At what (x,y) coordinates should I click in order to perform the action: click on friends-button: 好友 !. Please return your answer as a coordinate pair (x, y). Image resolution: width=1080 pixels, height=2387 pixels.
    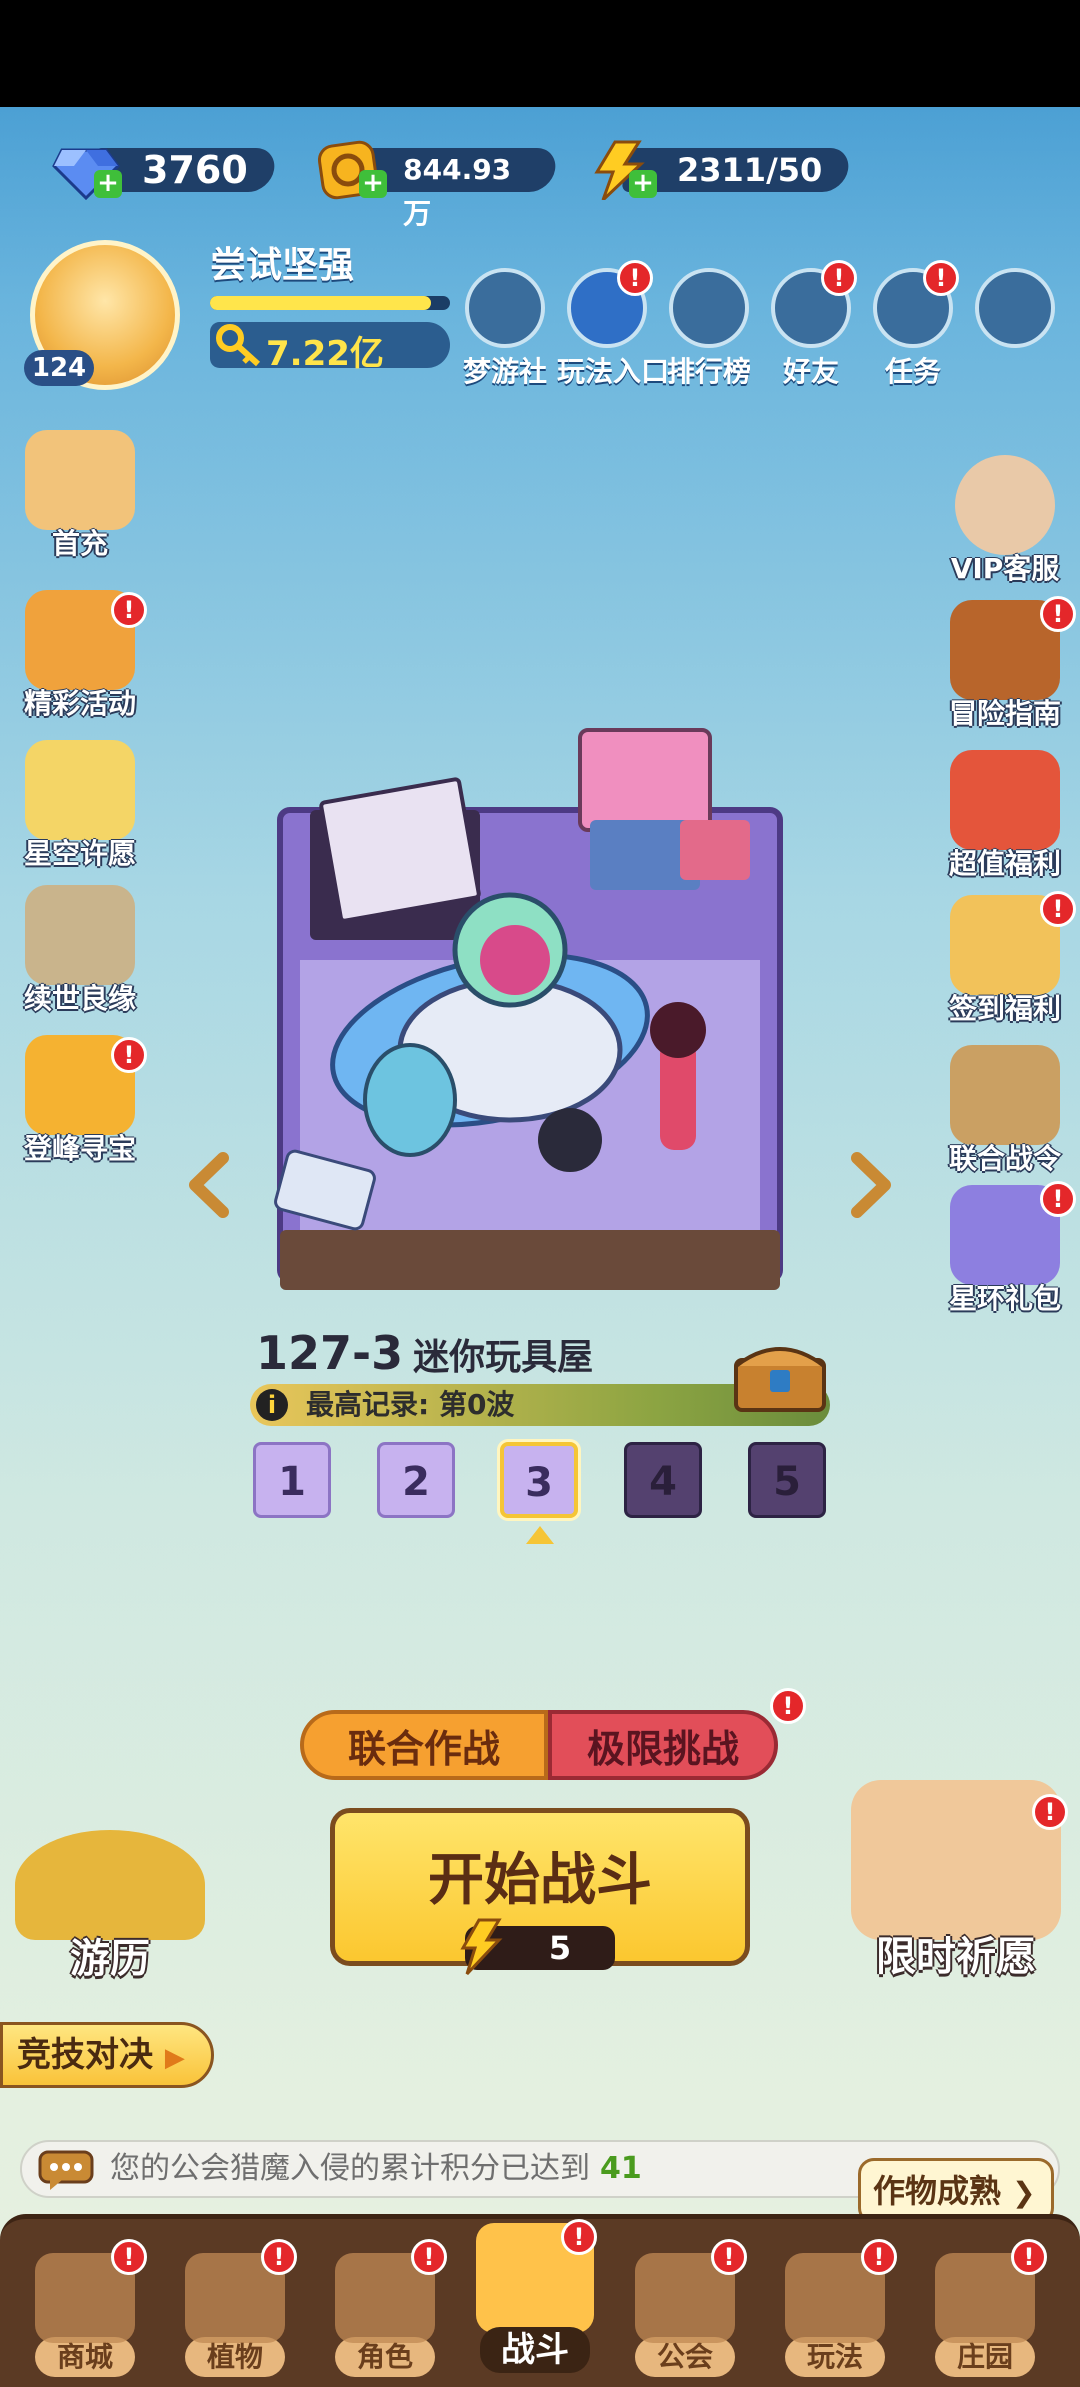
    Looking at the image, I should click on (811, 324).